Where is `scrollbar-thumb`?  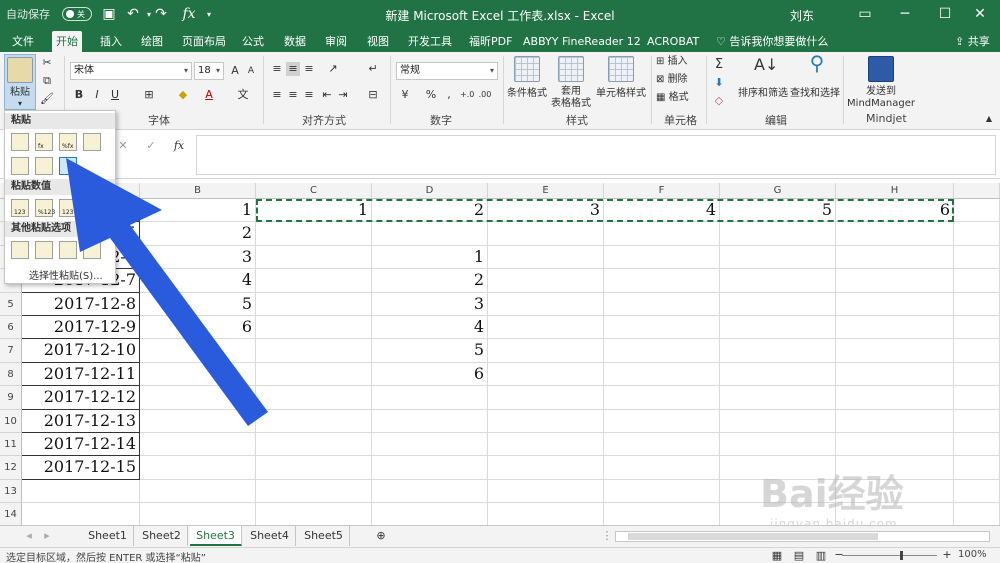
scrollbar-thumb is located at coordinates (753, 536).